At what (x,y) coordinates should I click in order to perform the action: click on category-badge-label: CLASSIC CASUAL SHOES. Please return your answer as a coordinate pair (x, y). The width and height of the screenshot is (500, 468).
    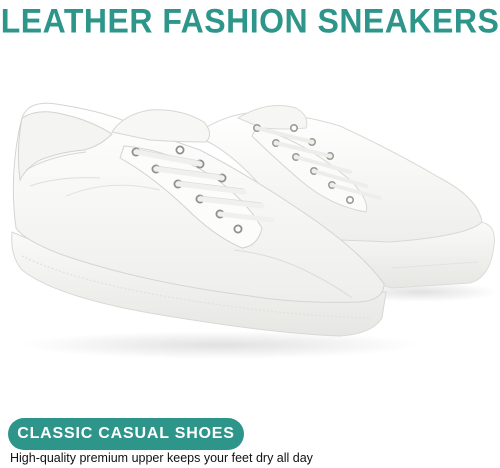
    Looking at the image, I should click on (126, 433).